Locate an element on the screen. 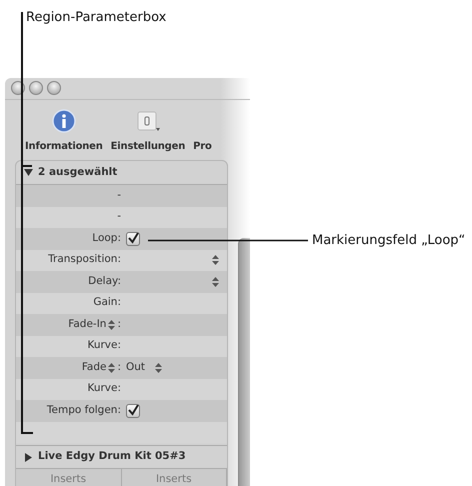 This screenshot has height=486, width=472. callout-label: Markierungsfeld „Loop“ is located at coordinates (389, 241).